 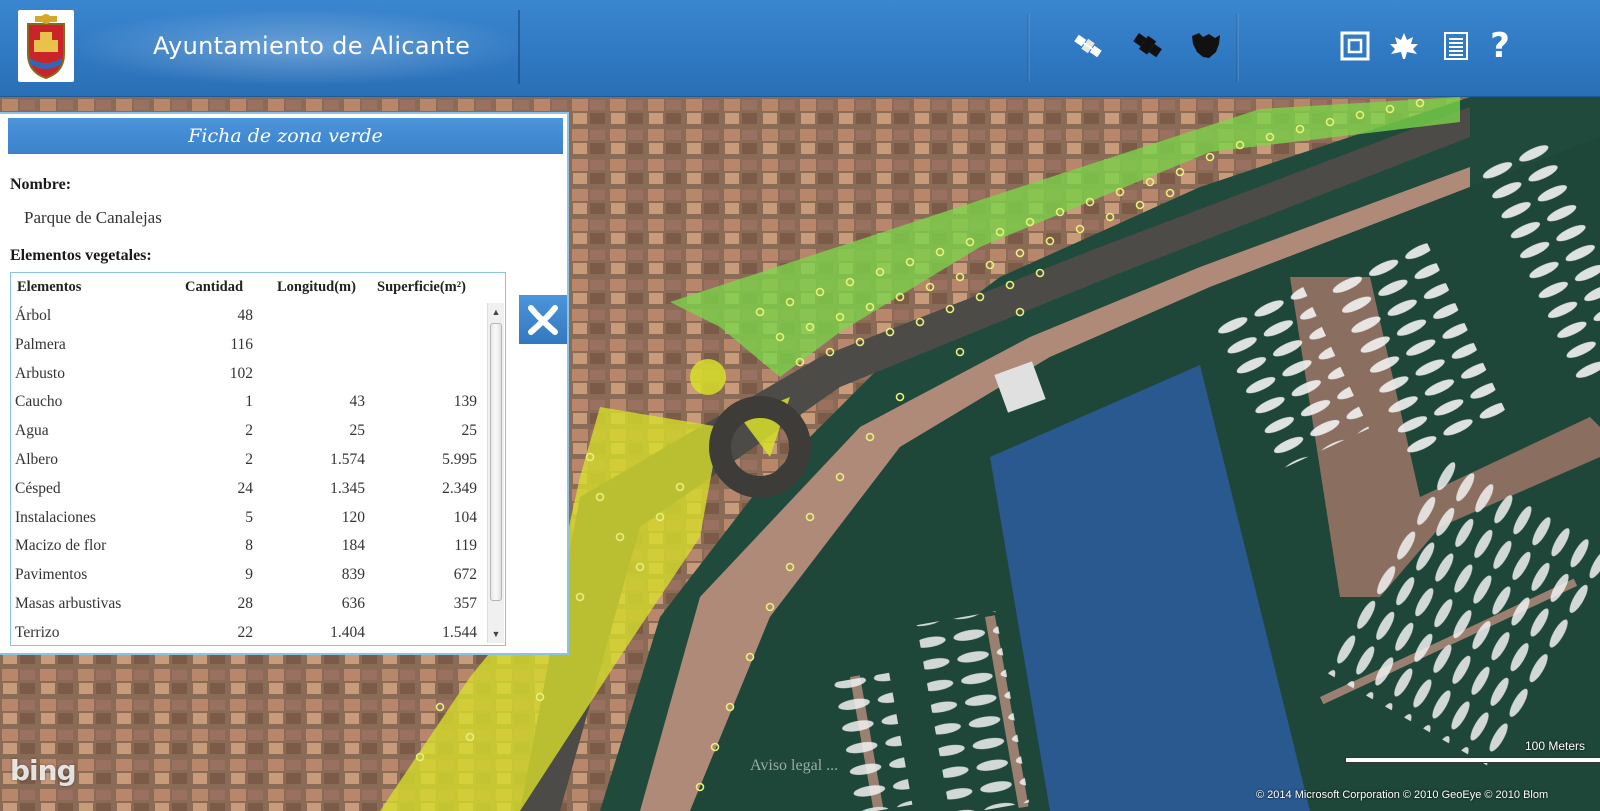 I want to click on panel-title: Ficha de zona verde, so click(x=285, y=136).